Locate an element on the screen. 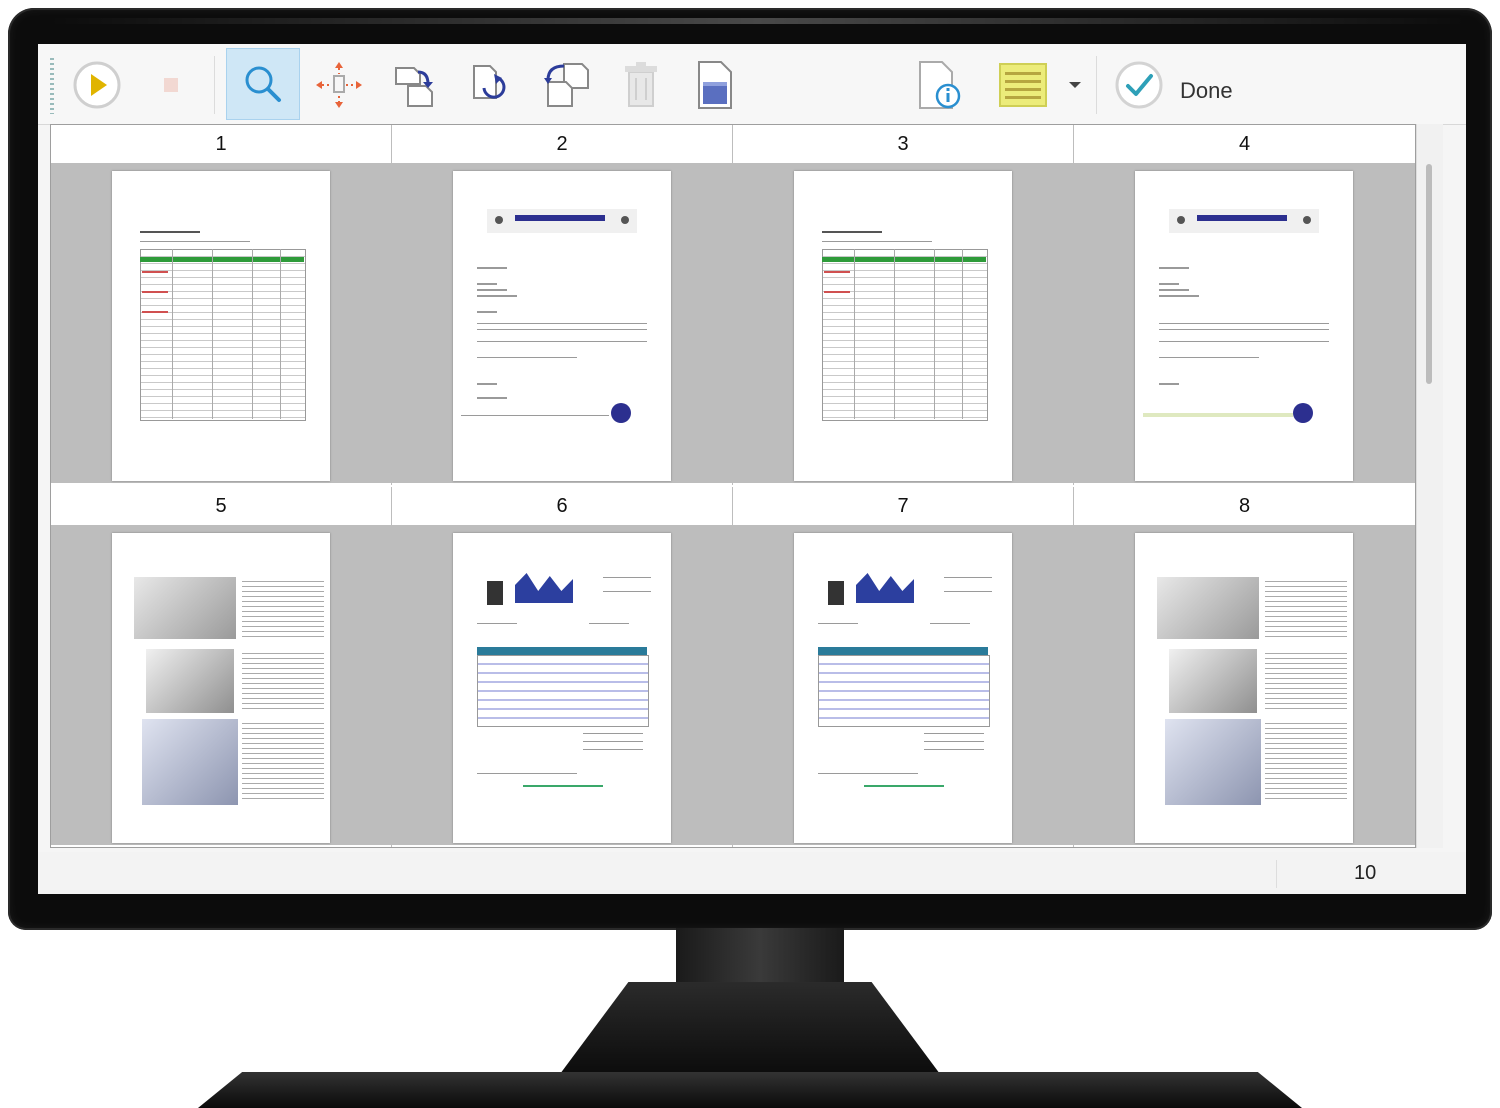 Image resolution: width=1500 pixels, height=1108 pixels. rotate-180-button is located at coordinates (567, 85).